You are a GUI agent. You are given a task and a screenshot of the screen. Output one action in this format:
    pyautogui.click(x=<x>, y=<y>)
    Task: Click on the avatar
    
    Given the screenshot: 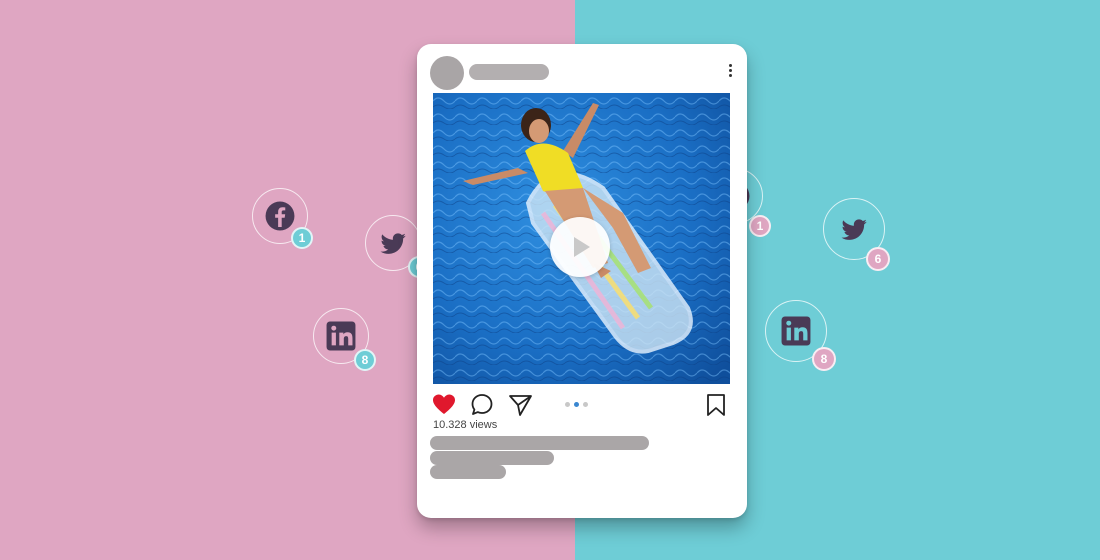 What is the action you would take?
    pyautogui.click(x=447, y=73)
    